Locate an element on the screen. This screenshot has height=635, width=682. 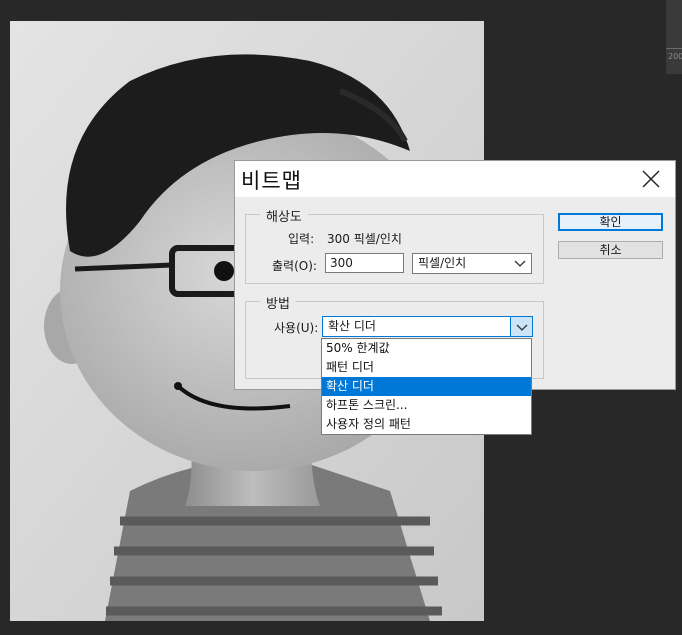
close-icon is located at coordinates (651, 179).